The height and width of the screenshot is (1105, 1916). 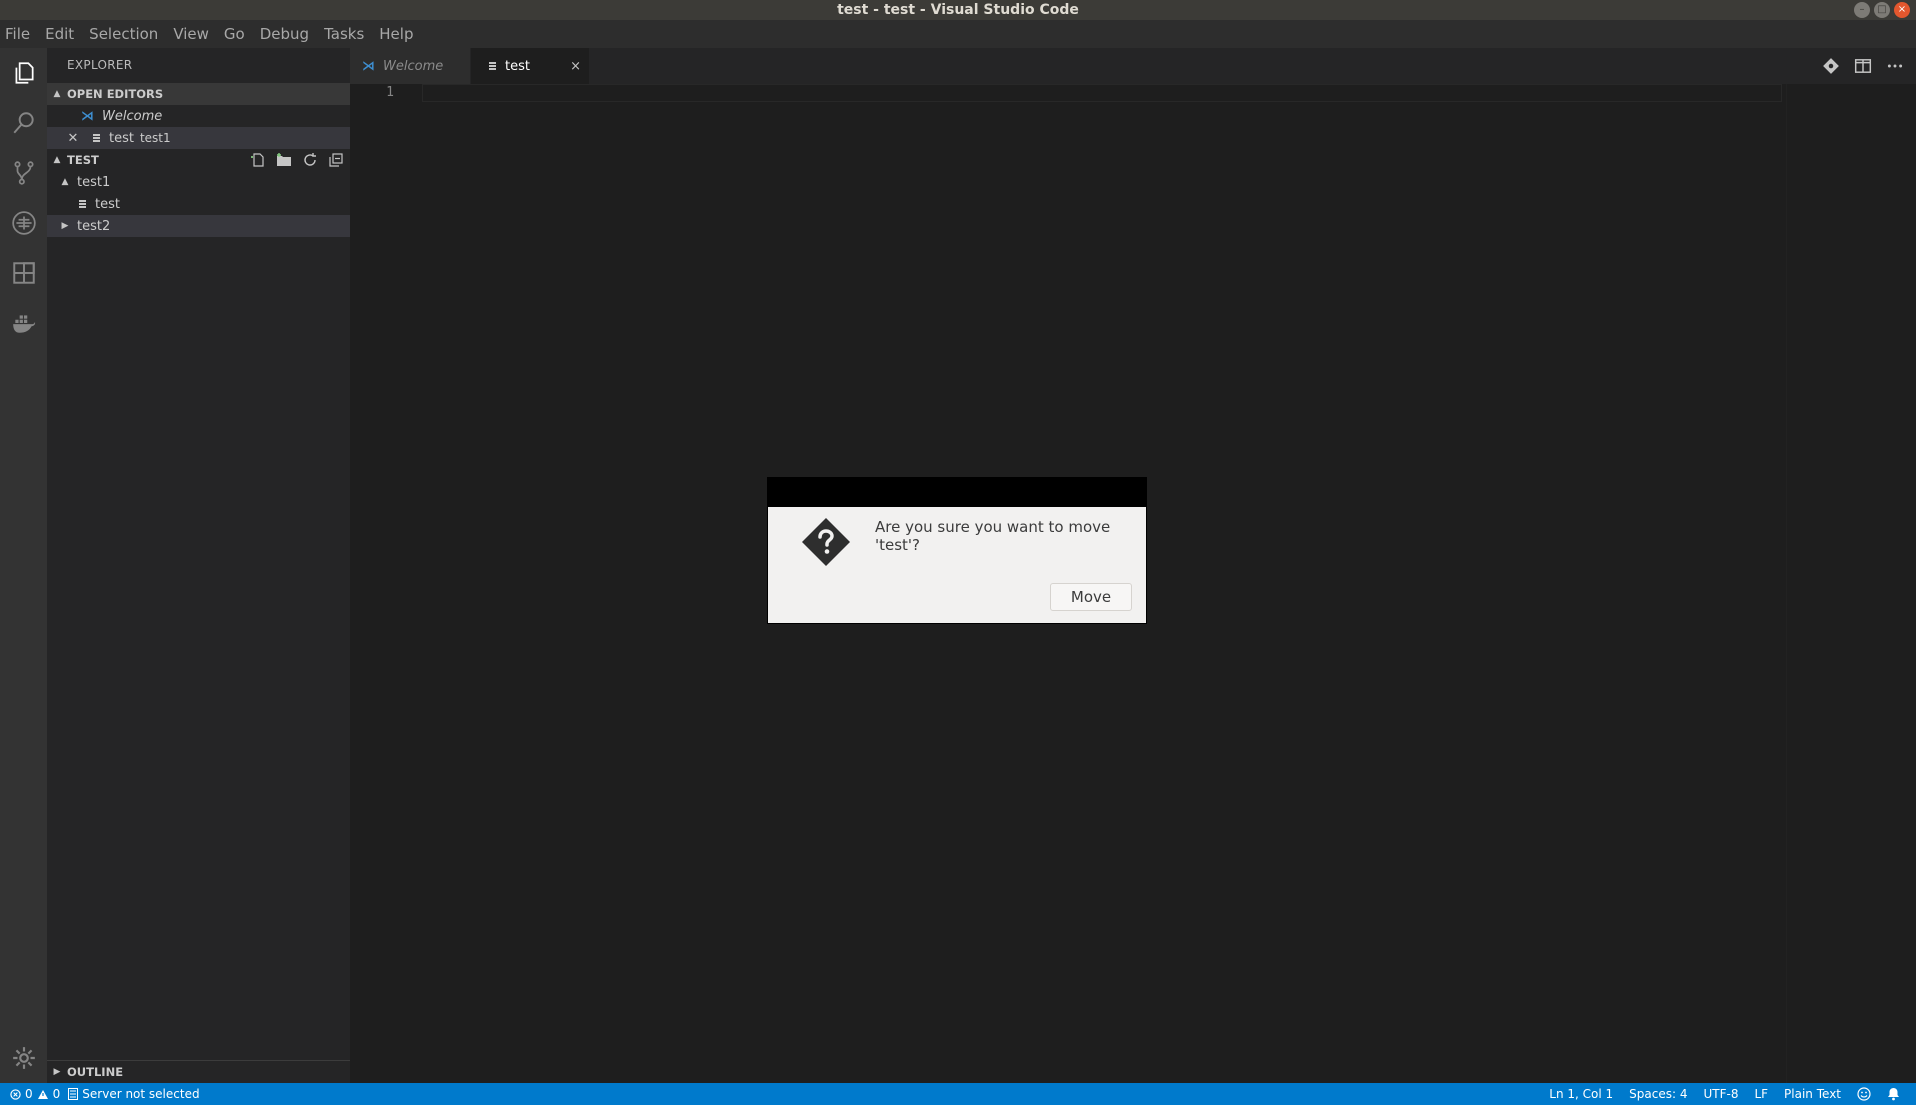 I want to click on indentation: Spaces: 4, so click(x=1658, y=1094).